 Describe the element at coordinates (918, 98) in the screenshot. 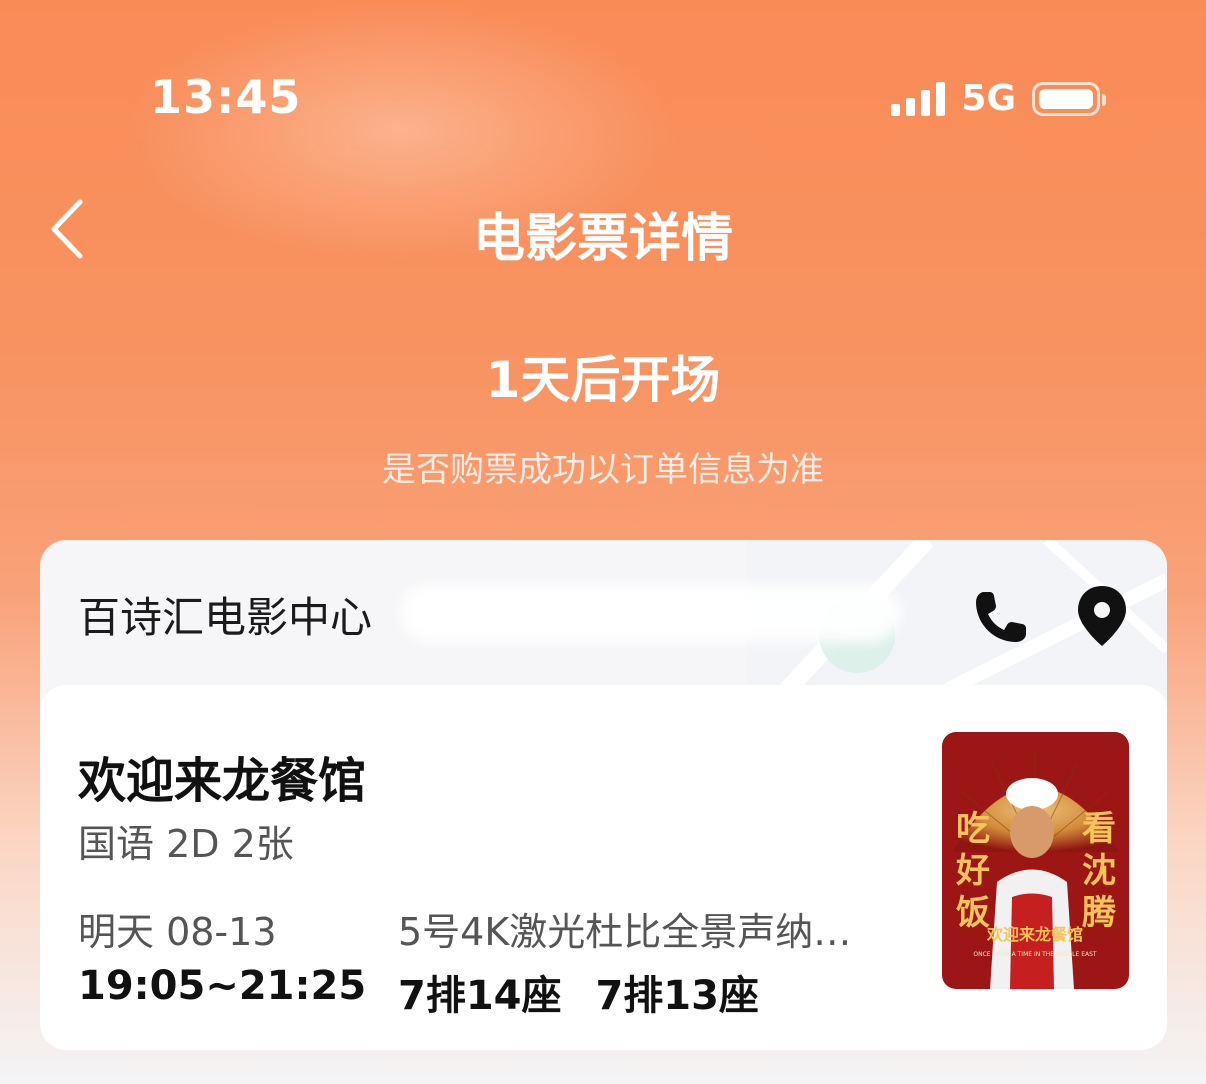

I see `signal-icon` at that location.